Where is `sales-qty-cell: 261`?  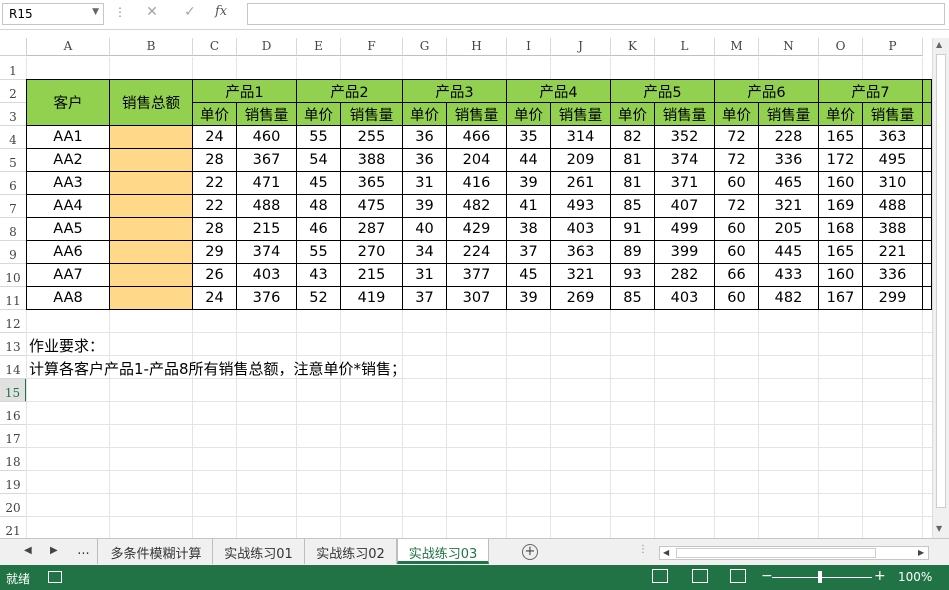
sales-qty-cell: 261 is located at coordinates (581, 183).